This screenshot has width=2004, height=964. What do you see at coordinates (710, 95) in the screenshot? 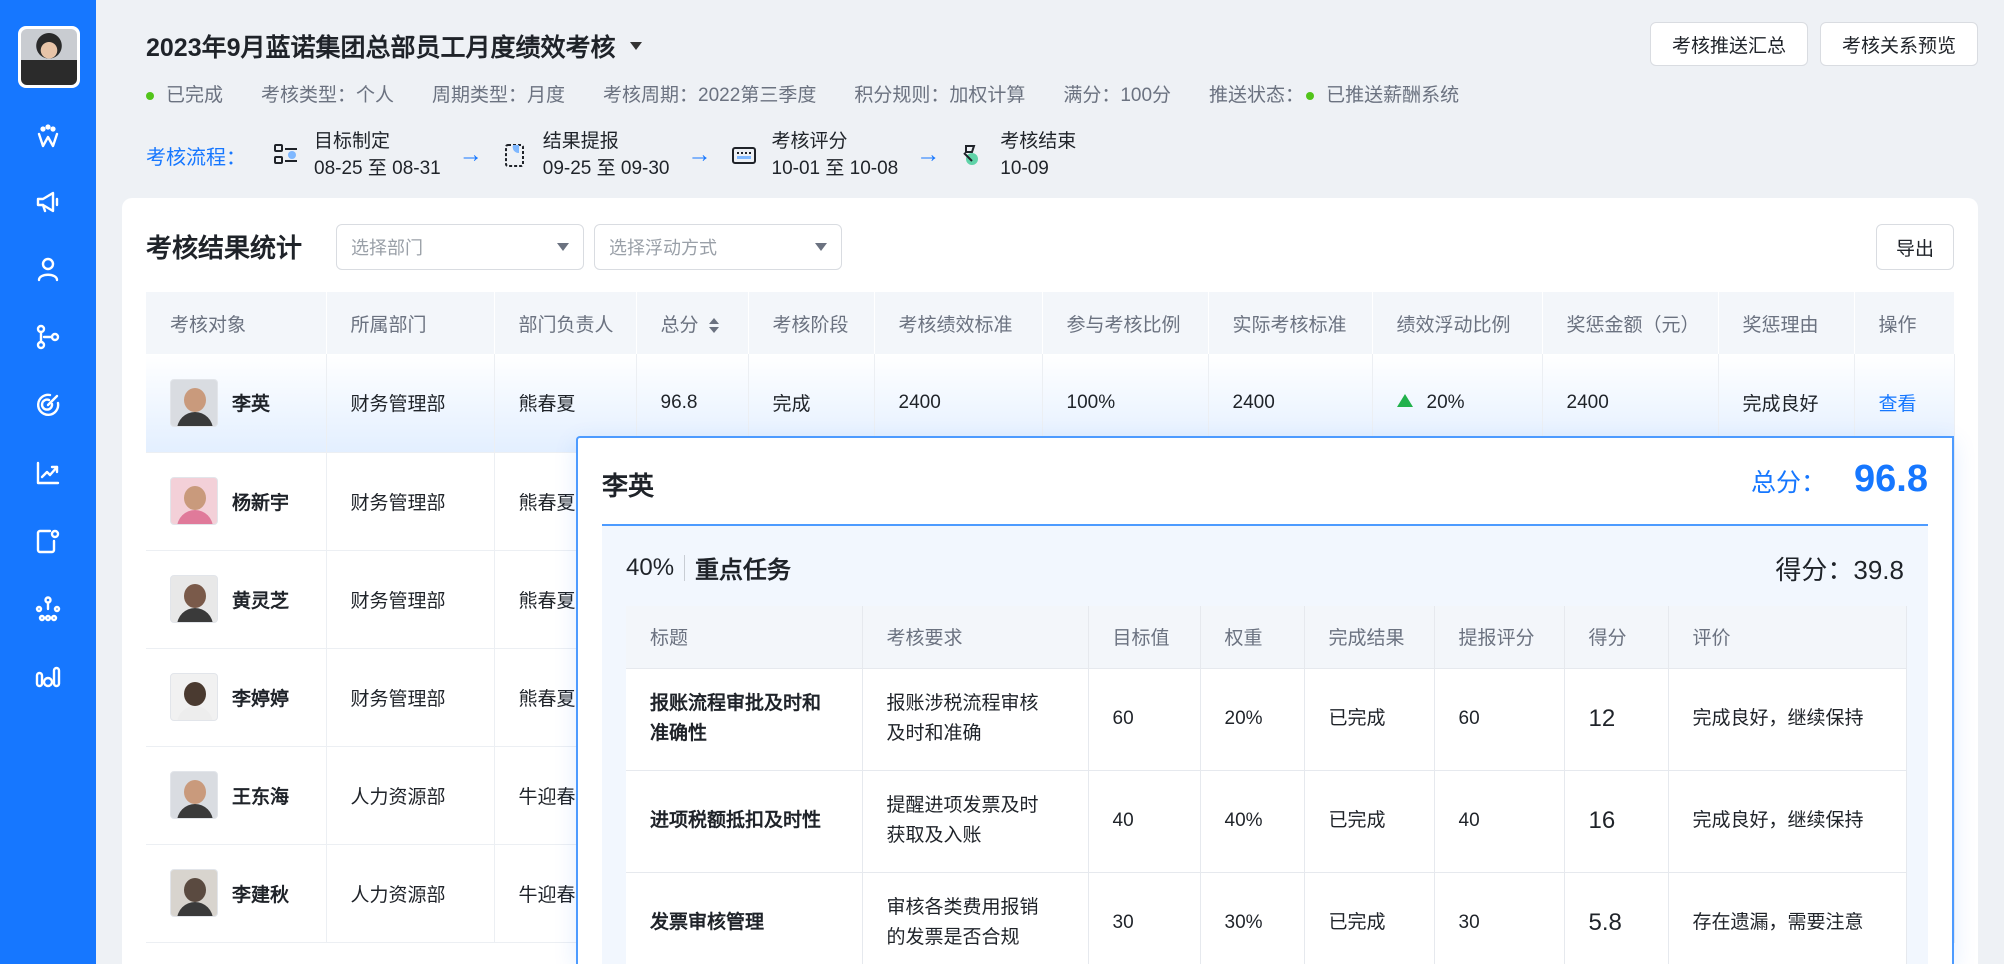
I see `meta-period: 考核周期：2022第三季度` at bounding box center [710, 95].